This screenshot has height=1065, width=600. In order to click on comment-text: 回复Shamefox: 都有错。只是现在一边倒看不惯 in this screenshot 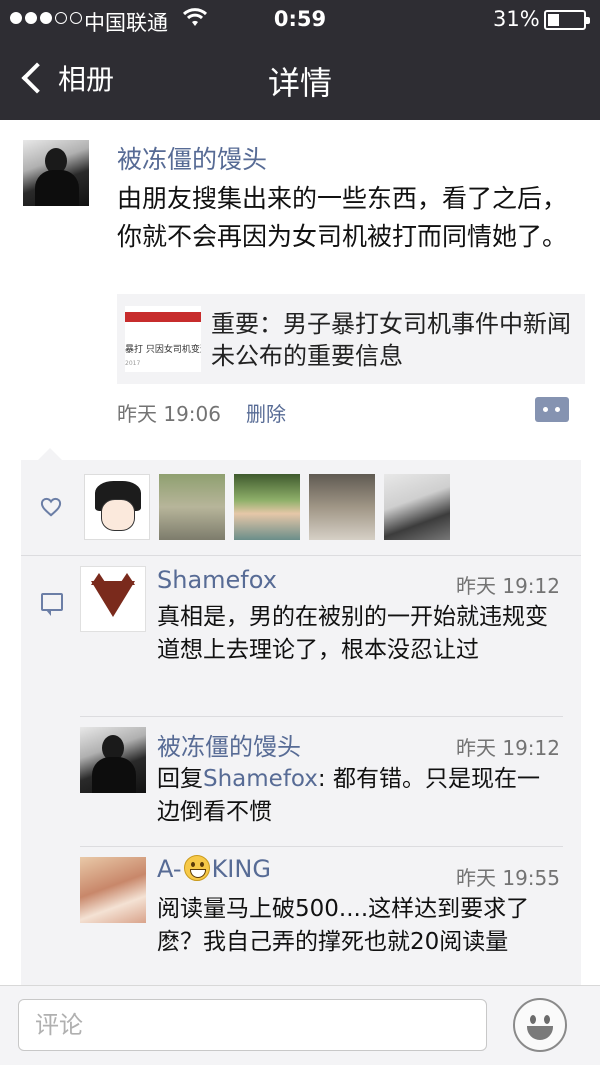, I will do `click(357, 796)`.